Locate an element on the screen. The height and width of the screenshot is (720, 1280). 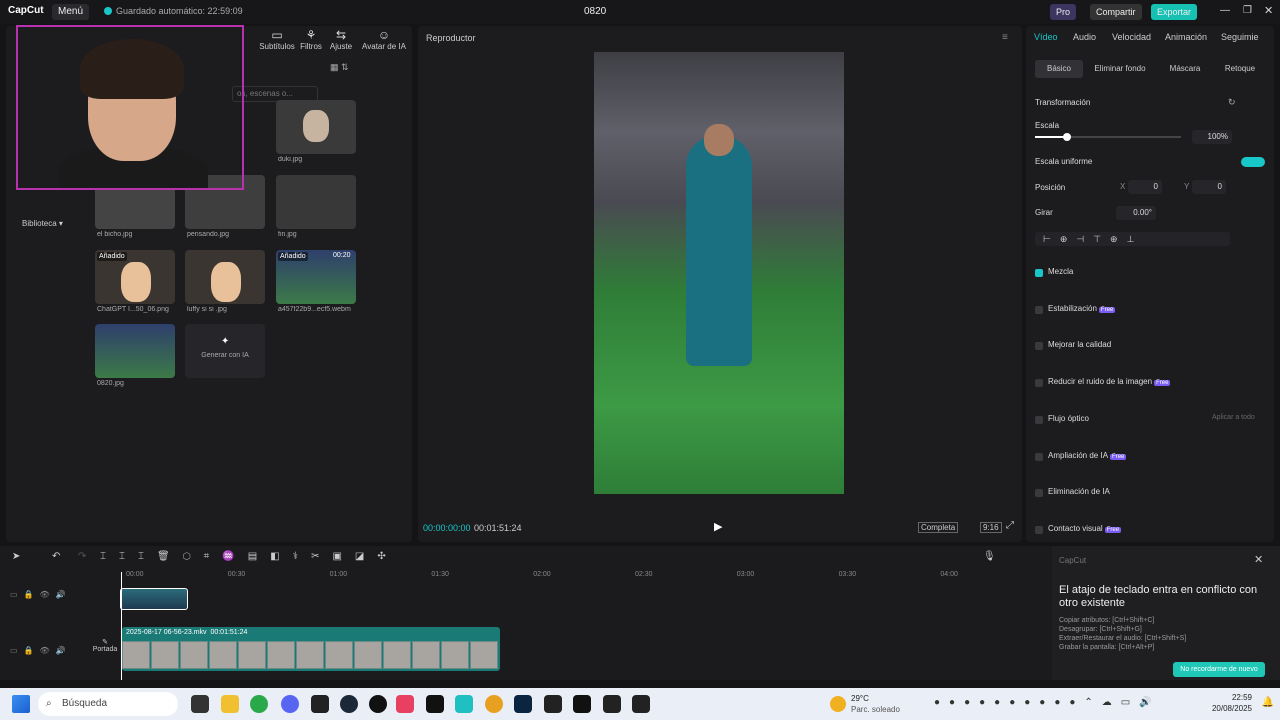
discord-icon is located at coordinates (290, 704).